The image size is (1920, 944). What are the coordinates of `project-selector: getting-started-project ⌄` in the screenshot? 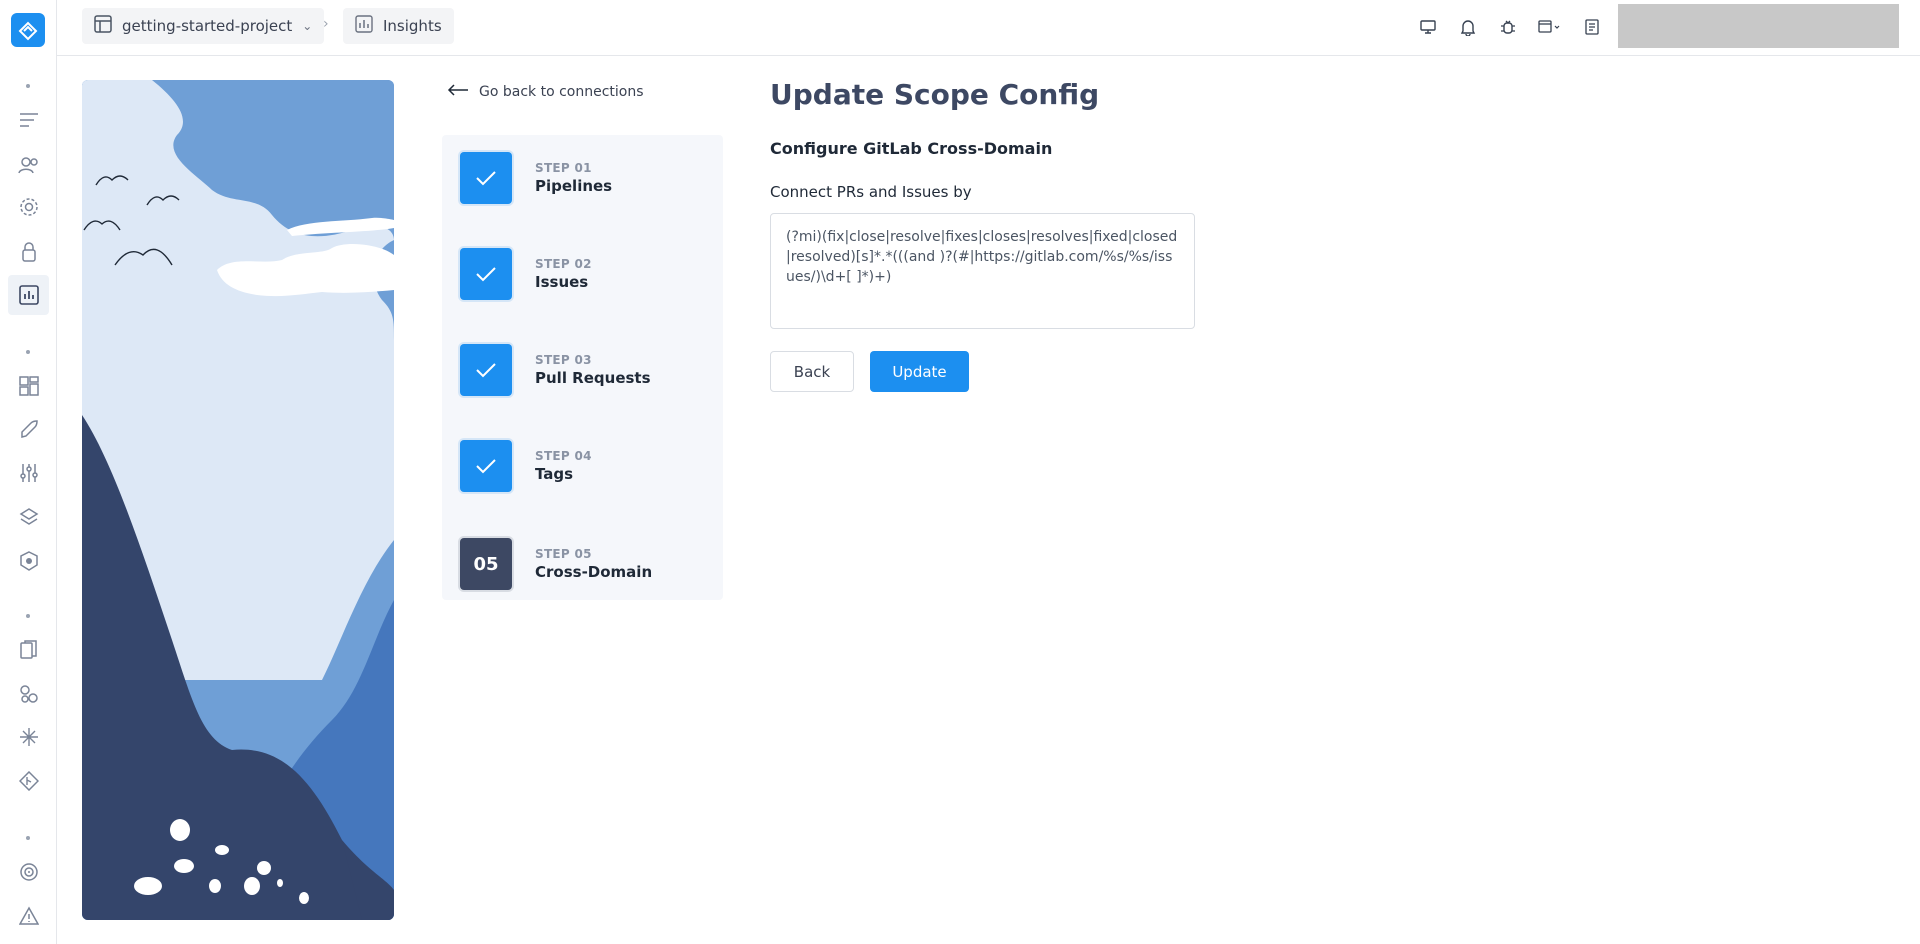 It's located at (203, 26).